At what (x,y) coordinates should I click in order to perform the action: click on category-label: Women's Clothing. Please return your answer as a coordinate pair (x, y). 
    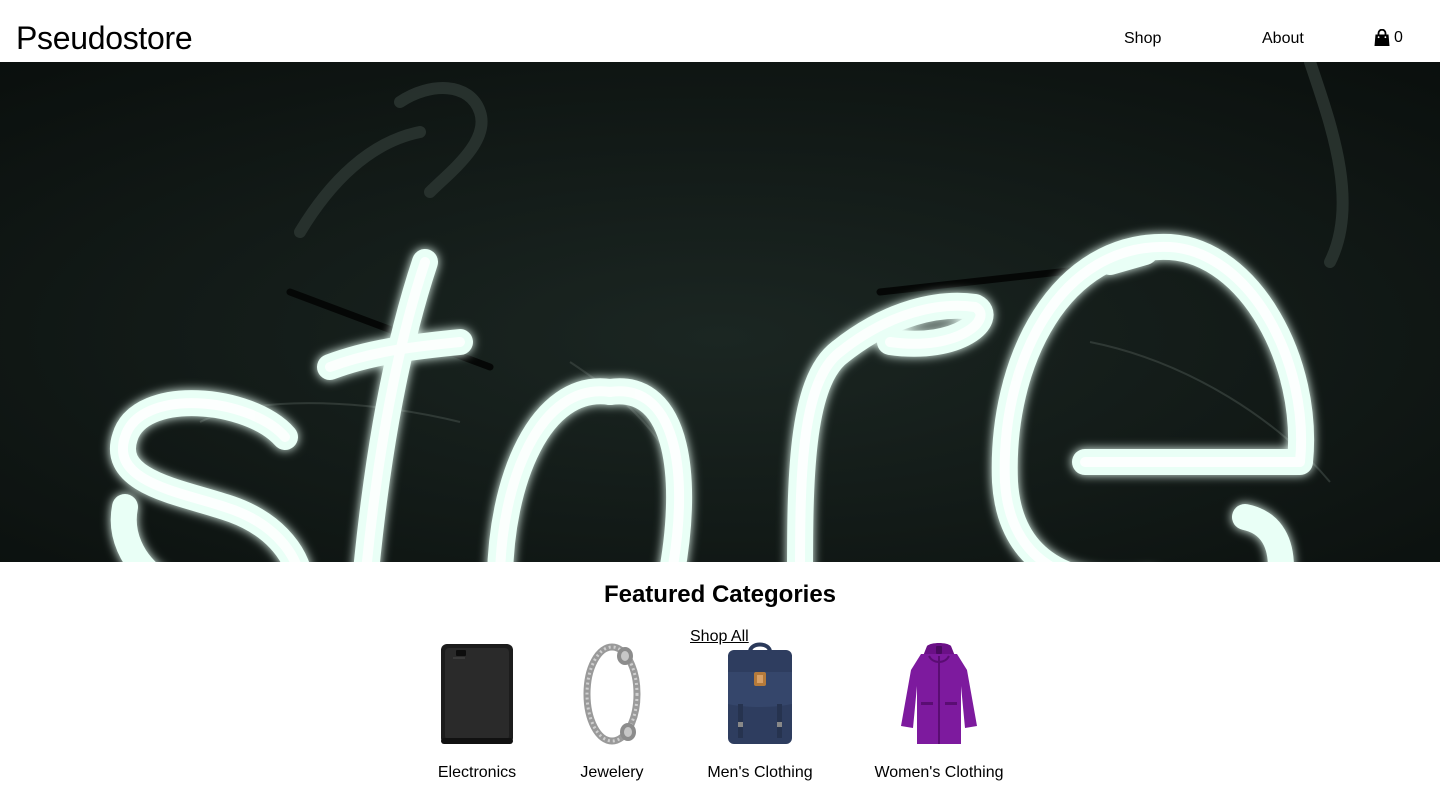
    Looking at the image, I should click on (939, 772).